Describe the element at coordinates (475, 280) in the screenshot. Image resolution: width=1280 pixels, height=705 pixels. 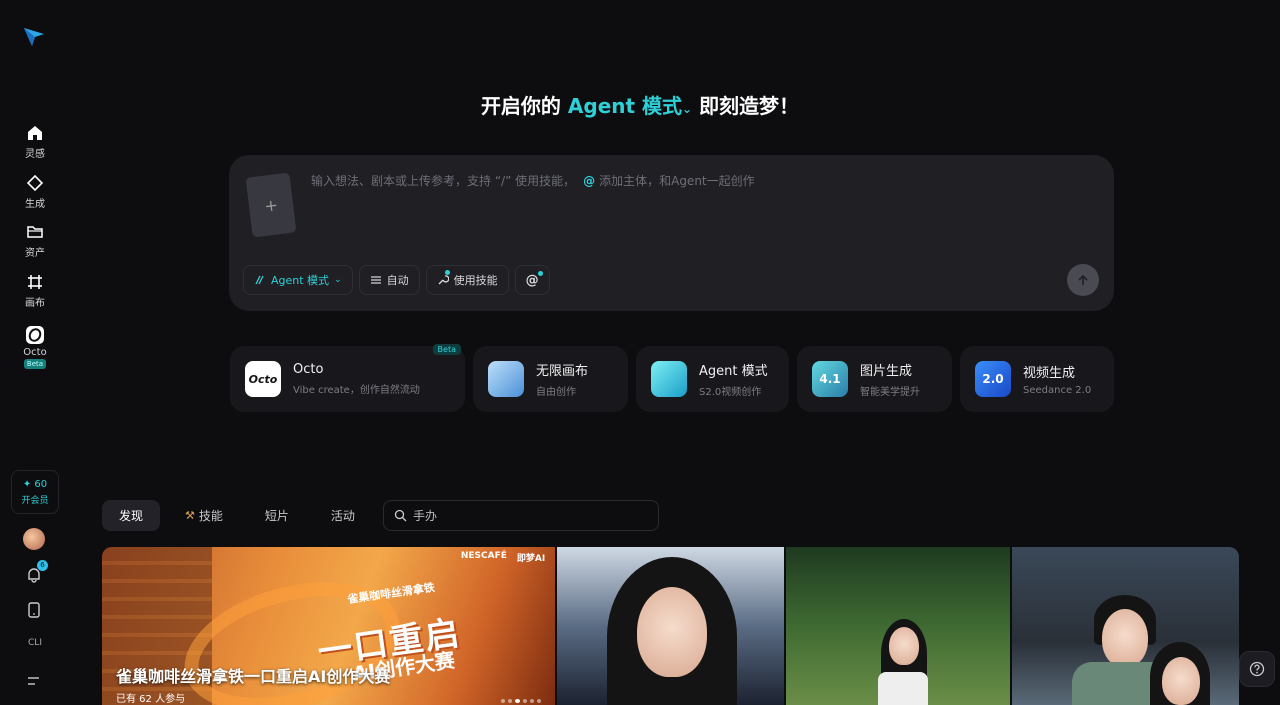
I see `skill-chip-label: 使用技能` at that location.